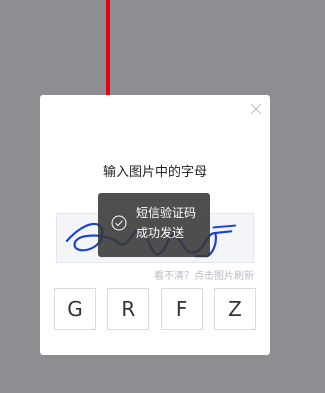 This screenshot has height=393, width=325. I want to click on letter-option-r: R, so click(128, 309).